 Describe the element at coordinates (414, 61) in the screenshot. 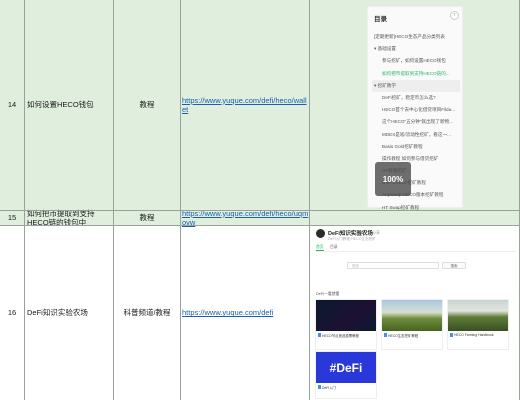

I see `toc-item: 参与挖矿，如何设置HECO钱包` at that location.